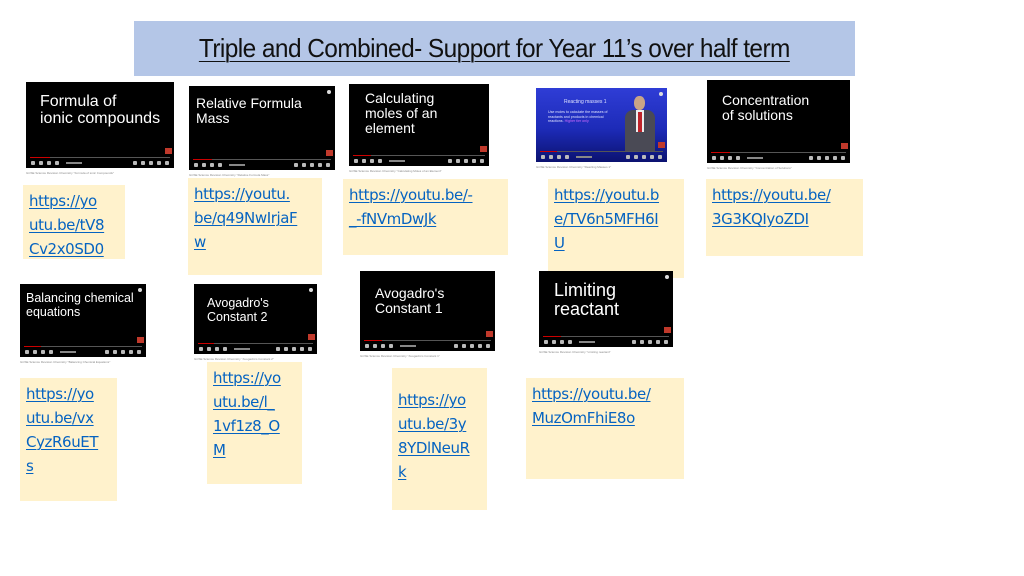 The image size is (1024, 576). I want to click on video-player: Relative Formula Mass, so click(262, 128).